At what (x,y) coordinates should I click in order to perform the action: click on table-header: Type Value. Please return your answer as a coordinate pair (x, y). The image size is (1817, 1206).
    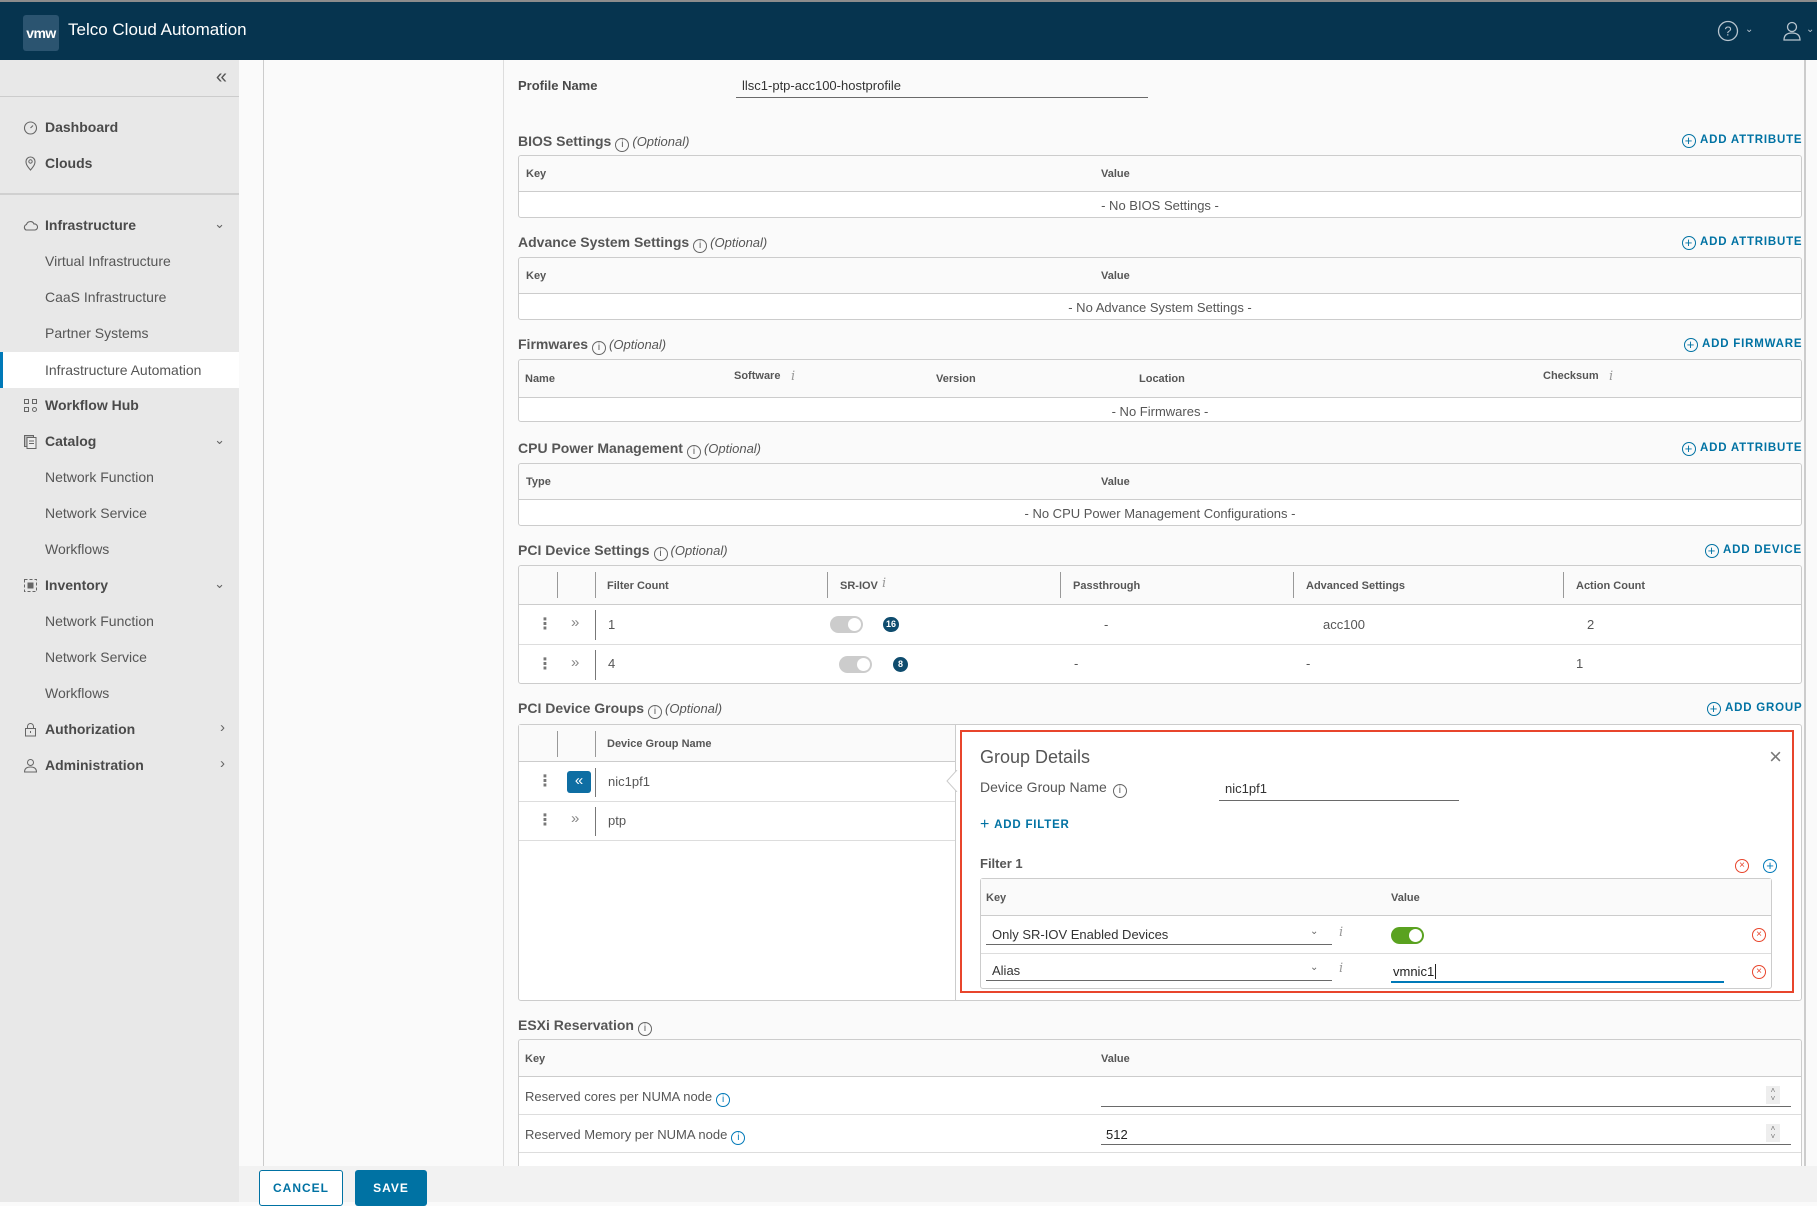
    Looking at the image, I should click on (1160, 482).